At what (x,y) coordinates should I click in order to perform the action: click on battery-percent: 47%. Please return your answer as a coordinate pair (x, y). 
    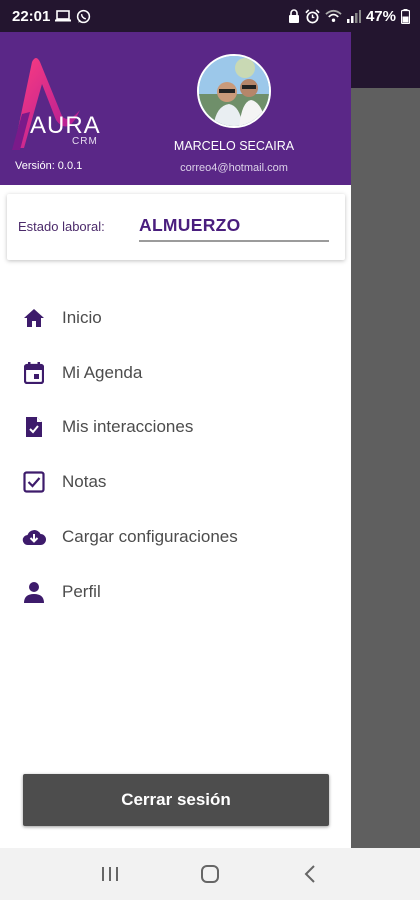
    Looking at the image, I should click on (380, 16).